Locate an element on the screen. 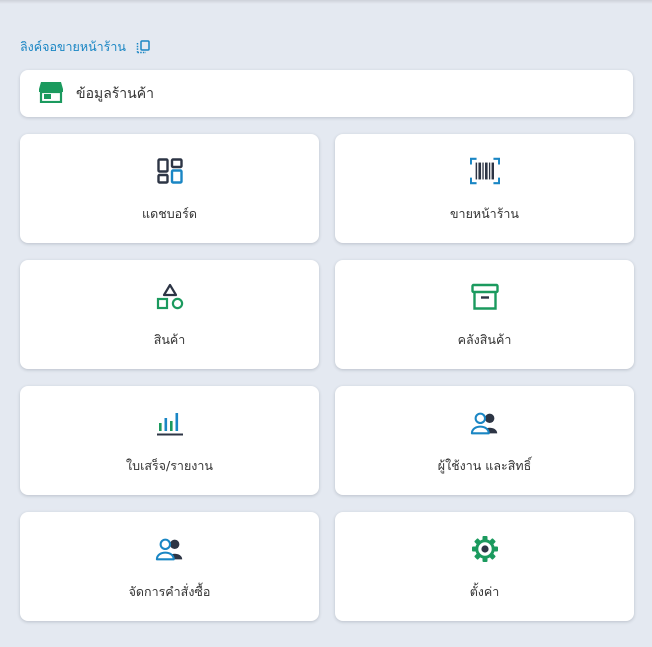 This screenshot has height=647, width=652. bar-chart-icon is located at coordinates (170, 423).